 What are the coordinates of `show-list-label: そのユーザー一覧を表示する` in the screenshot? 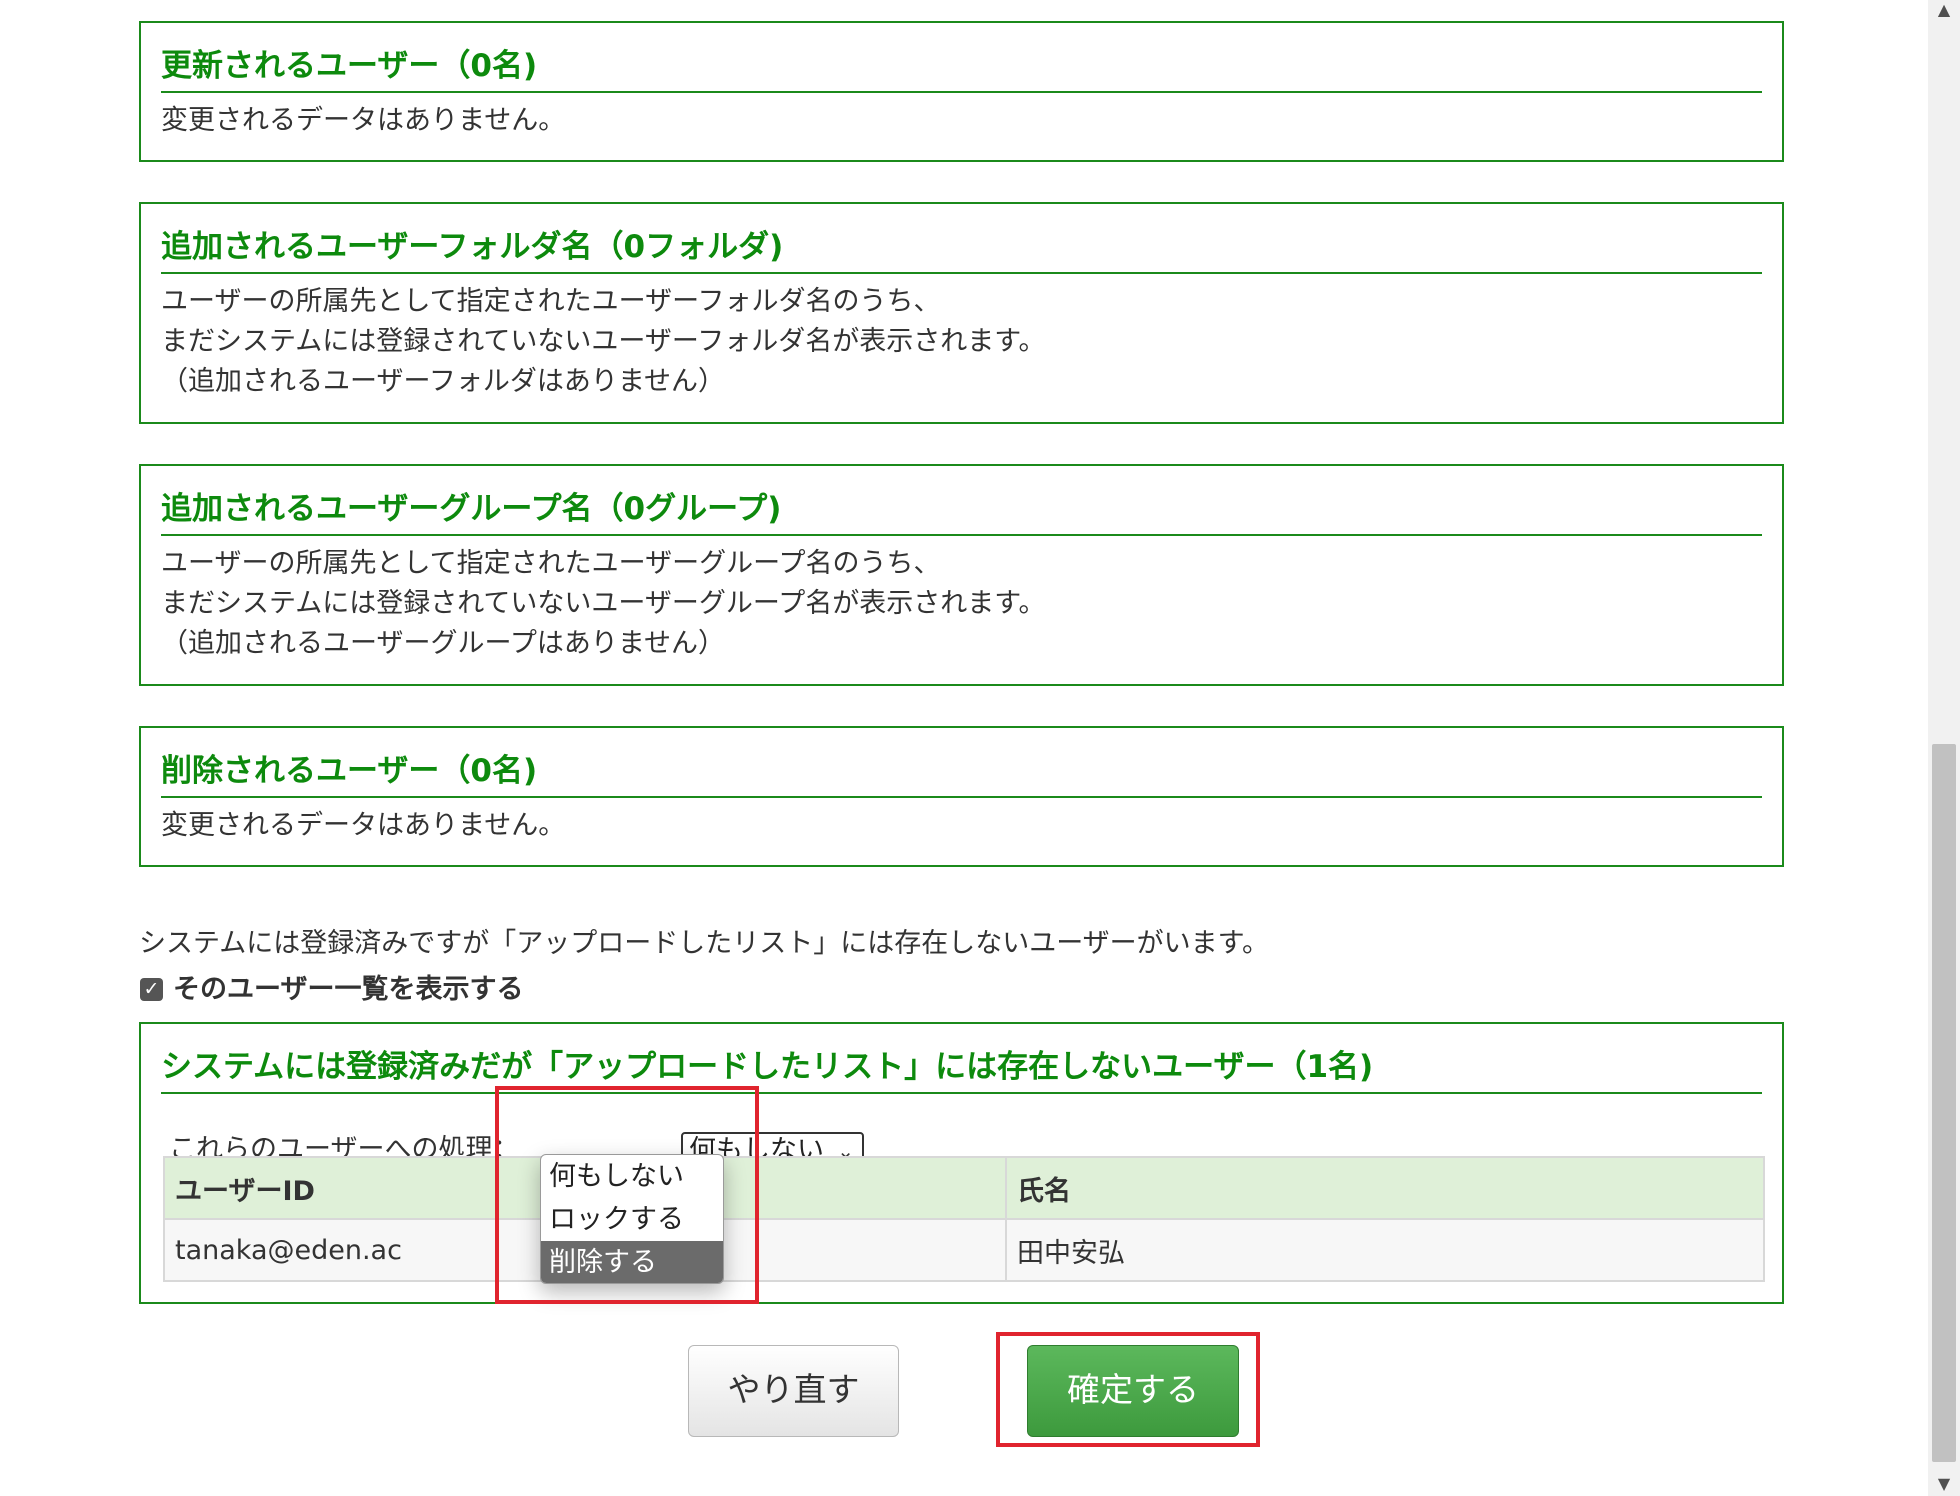 It's located at (348, 990).